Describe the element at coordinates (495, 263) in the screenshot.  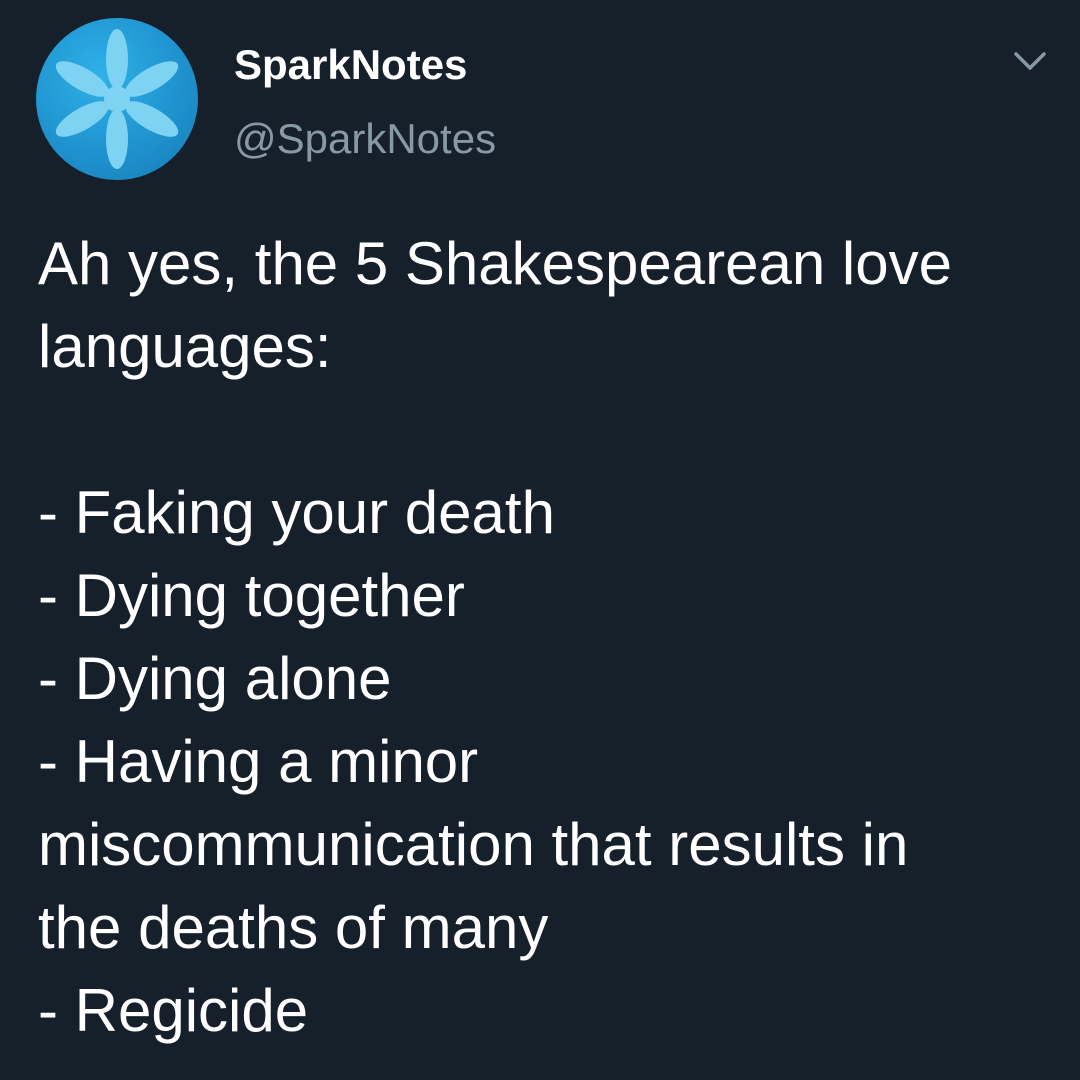
I see `tweet-text-line: Ah yes, the 5 Shakespearean love` at that location.